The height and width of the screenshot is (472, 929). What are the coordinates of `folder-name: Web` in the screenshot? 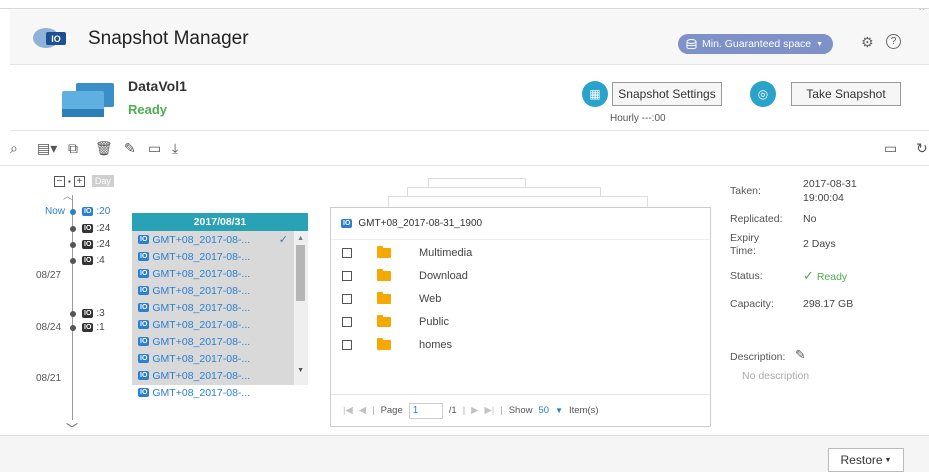 It's located at (430, 299).